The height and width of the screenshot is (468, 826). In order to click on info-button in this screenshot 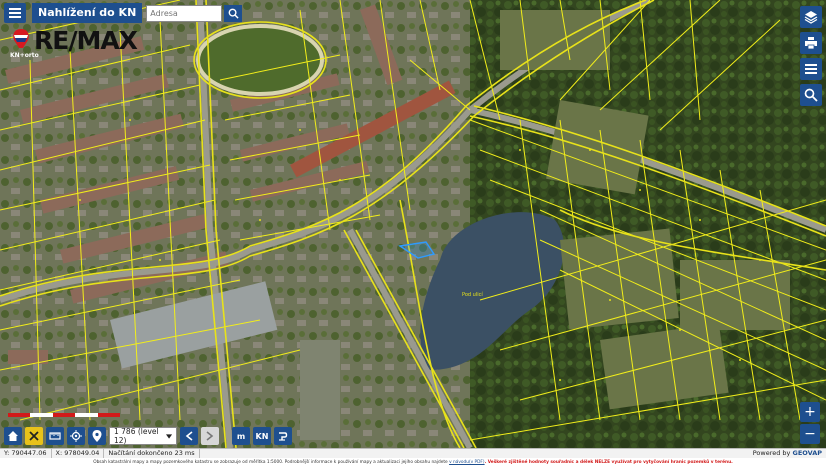, I will do `click(283, 436)`.